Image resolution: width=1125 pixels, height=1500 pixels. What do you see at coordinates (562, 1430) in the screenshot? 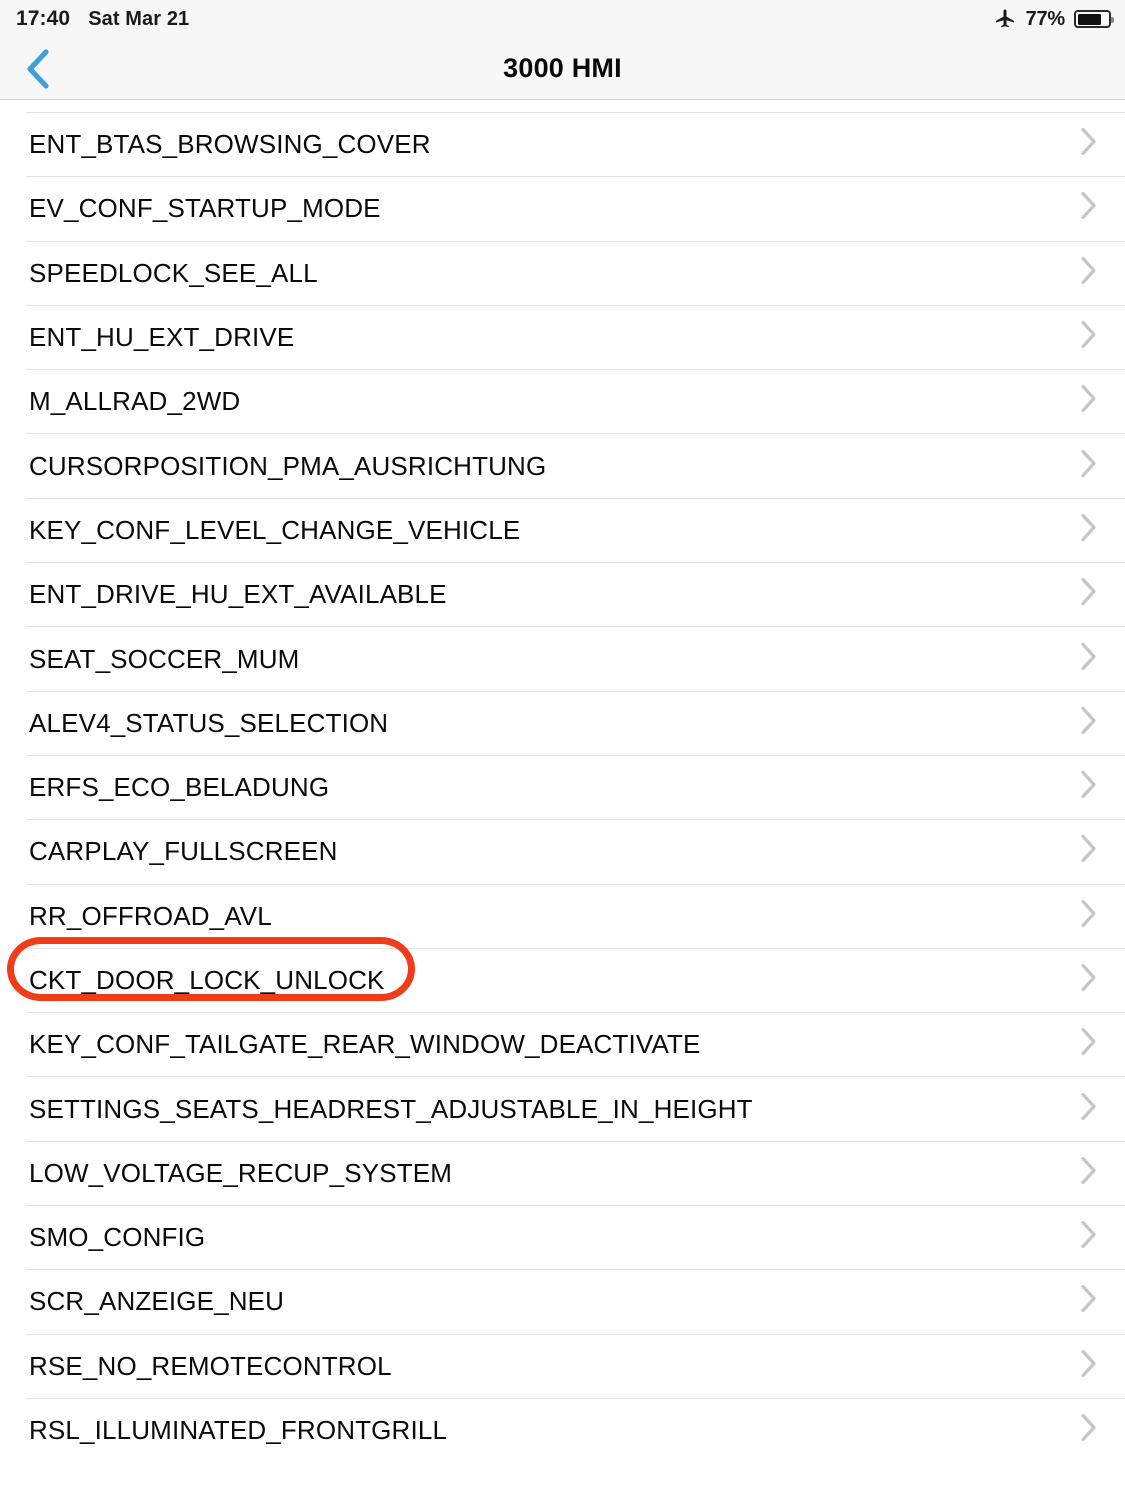
I see `list-item: RSL_ILLUMINATED_FRONTGRILL` at bounding box center [562, 1430].